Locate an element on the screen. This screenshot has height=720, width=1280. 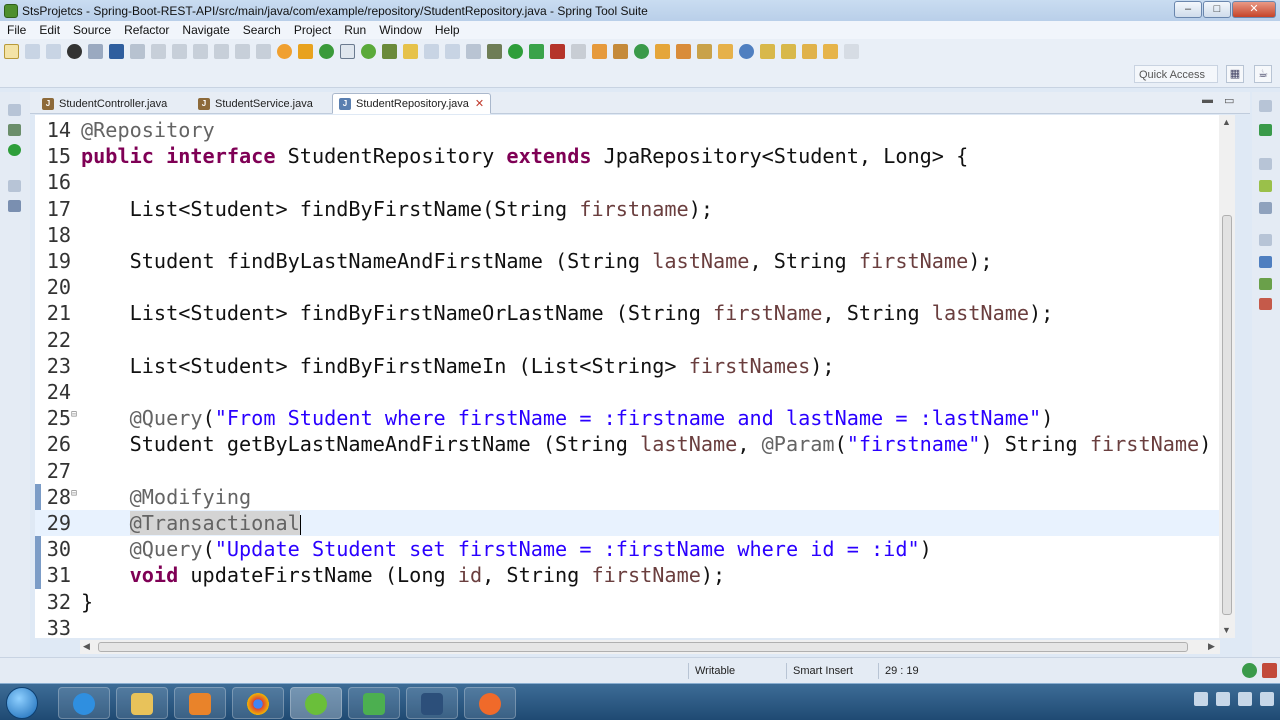
menu-search: Search is located at coordinates (261, 30).